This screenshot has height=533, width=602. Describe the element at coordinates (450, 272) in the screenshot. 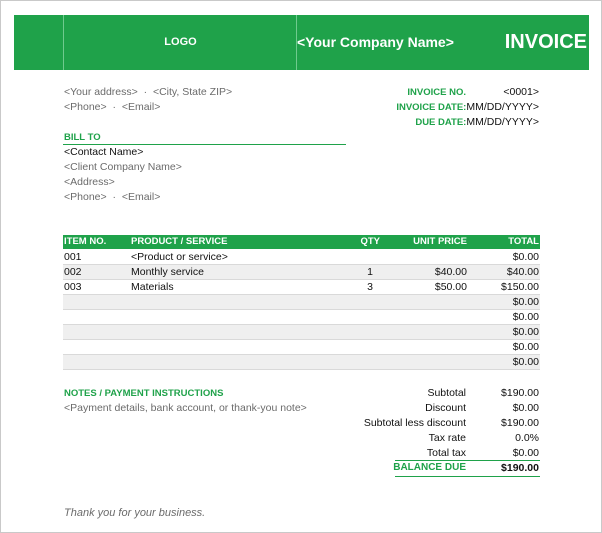

I see `cell-unit-price: $40.00` at that location.